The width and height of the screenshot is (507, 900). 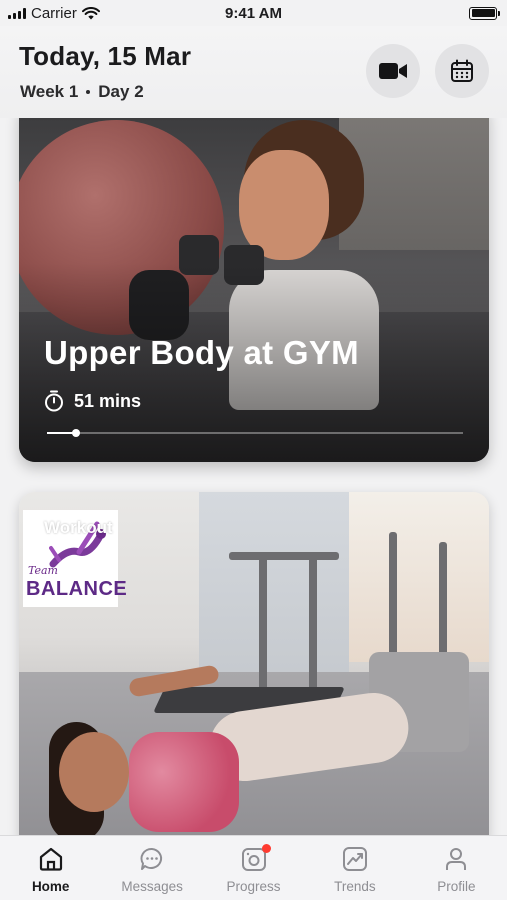 I want to click on week-label: Week 1, so click(x=49, y=91).